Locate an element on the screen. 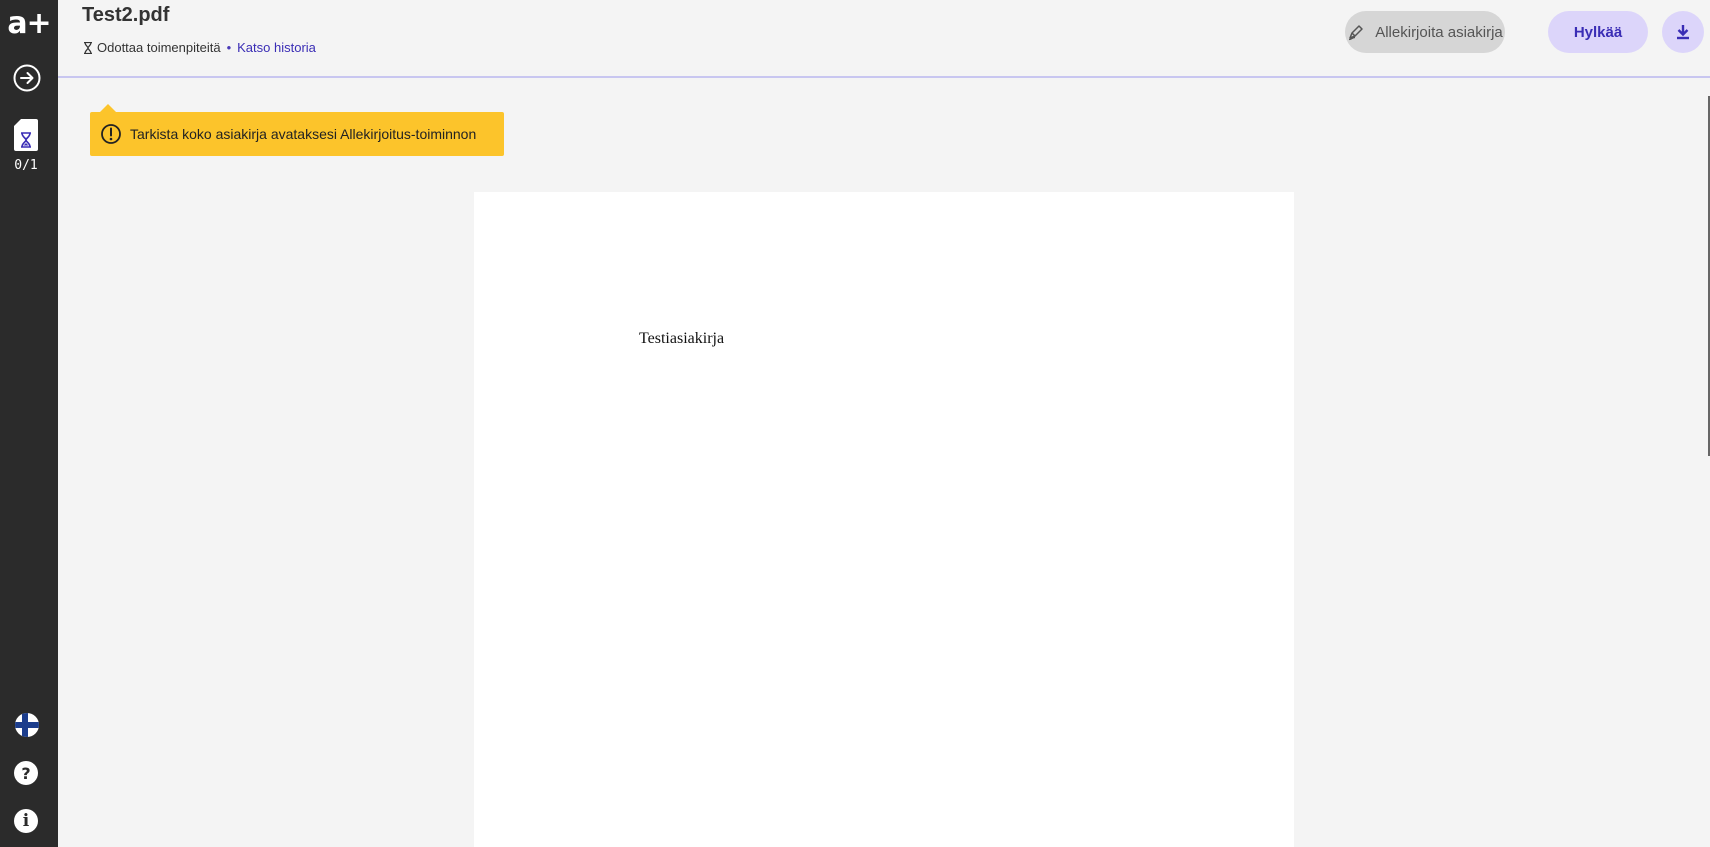 Image resolution: width=1710 pixels, height=847 pixels. document-status: Odottaa toimenpiteitä • Katso historia is located at coordinates (199, 47).